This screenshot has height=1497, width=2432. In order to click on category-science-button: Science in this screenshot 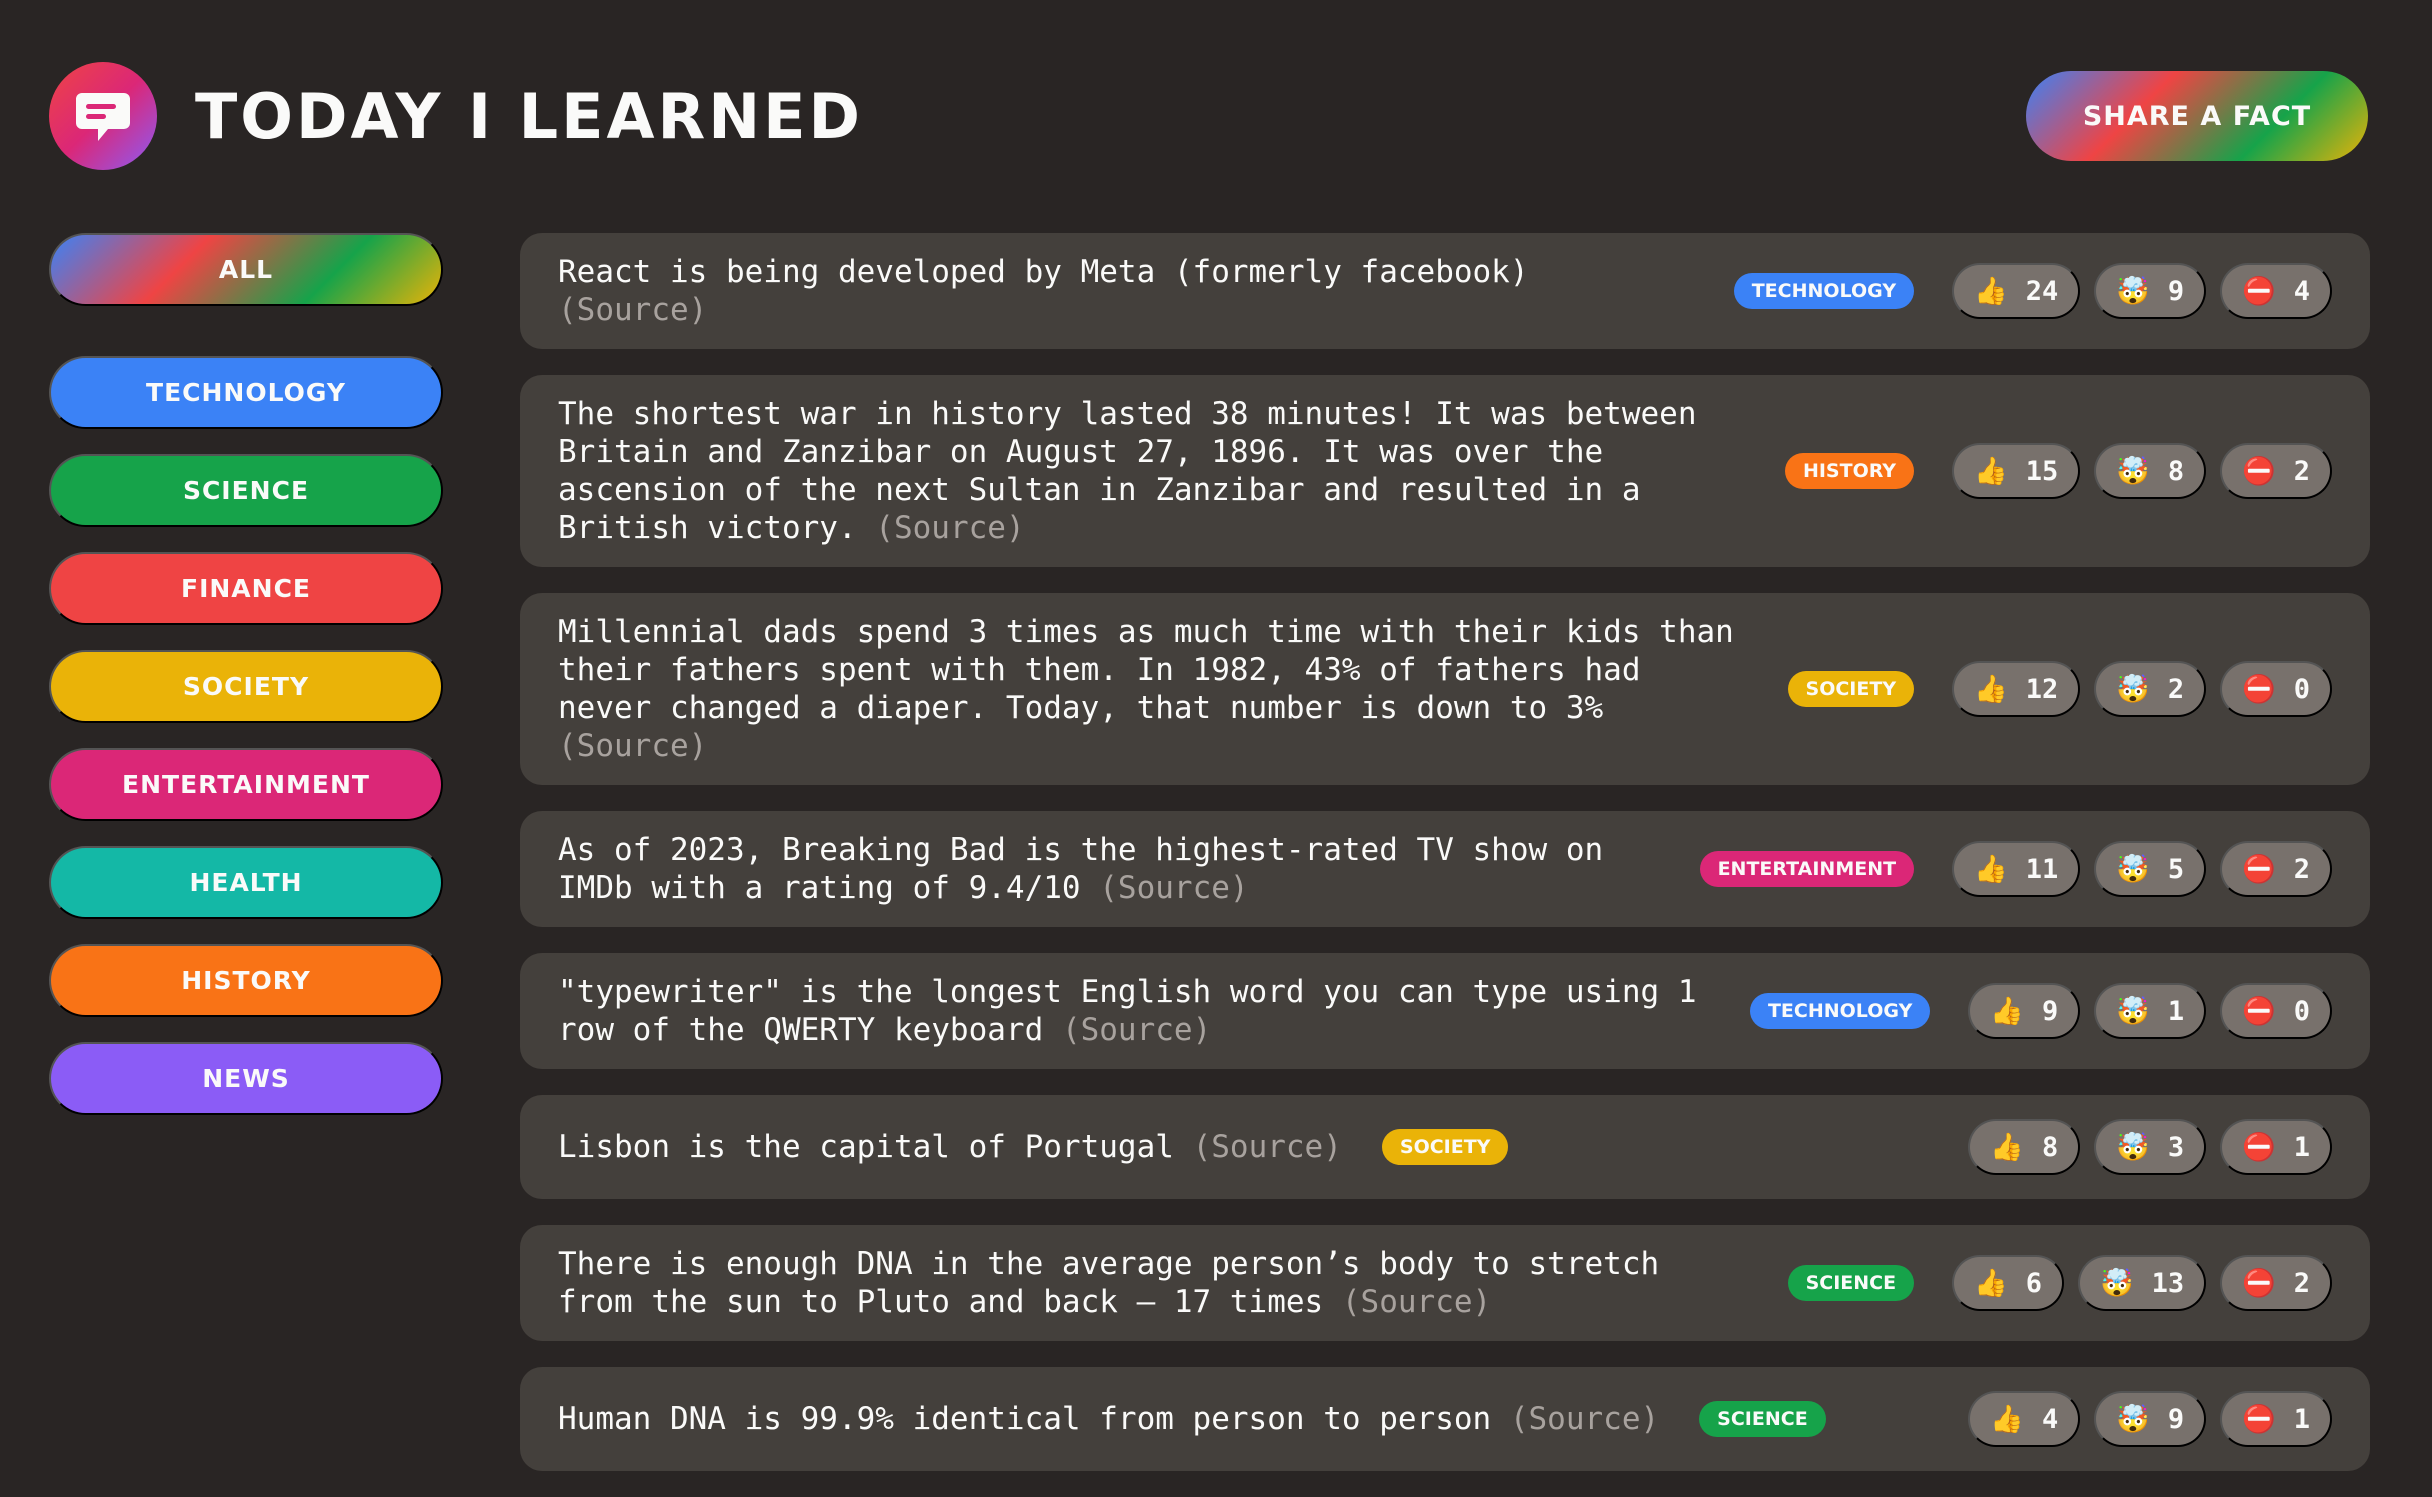, I will do `click(246, 490)`.